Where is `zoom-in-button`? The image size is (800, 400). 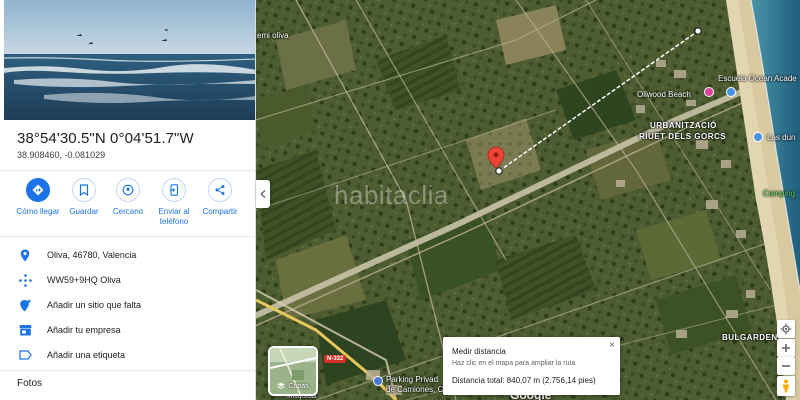 zoom-in-button is located at coordinates (786, 348).